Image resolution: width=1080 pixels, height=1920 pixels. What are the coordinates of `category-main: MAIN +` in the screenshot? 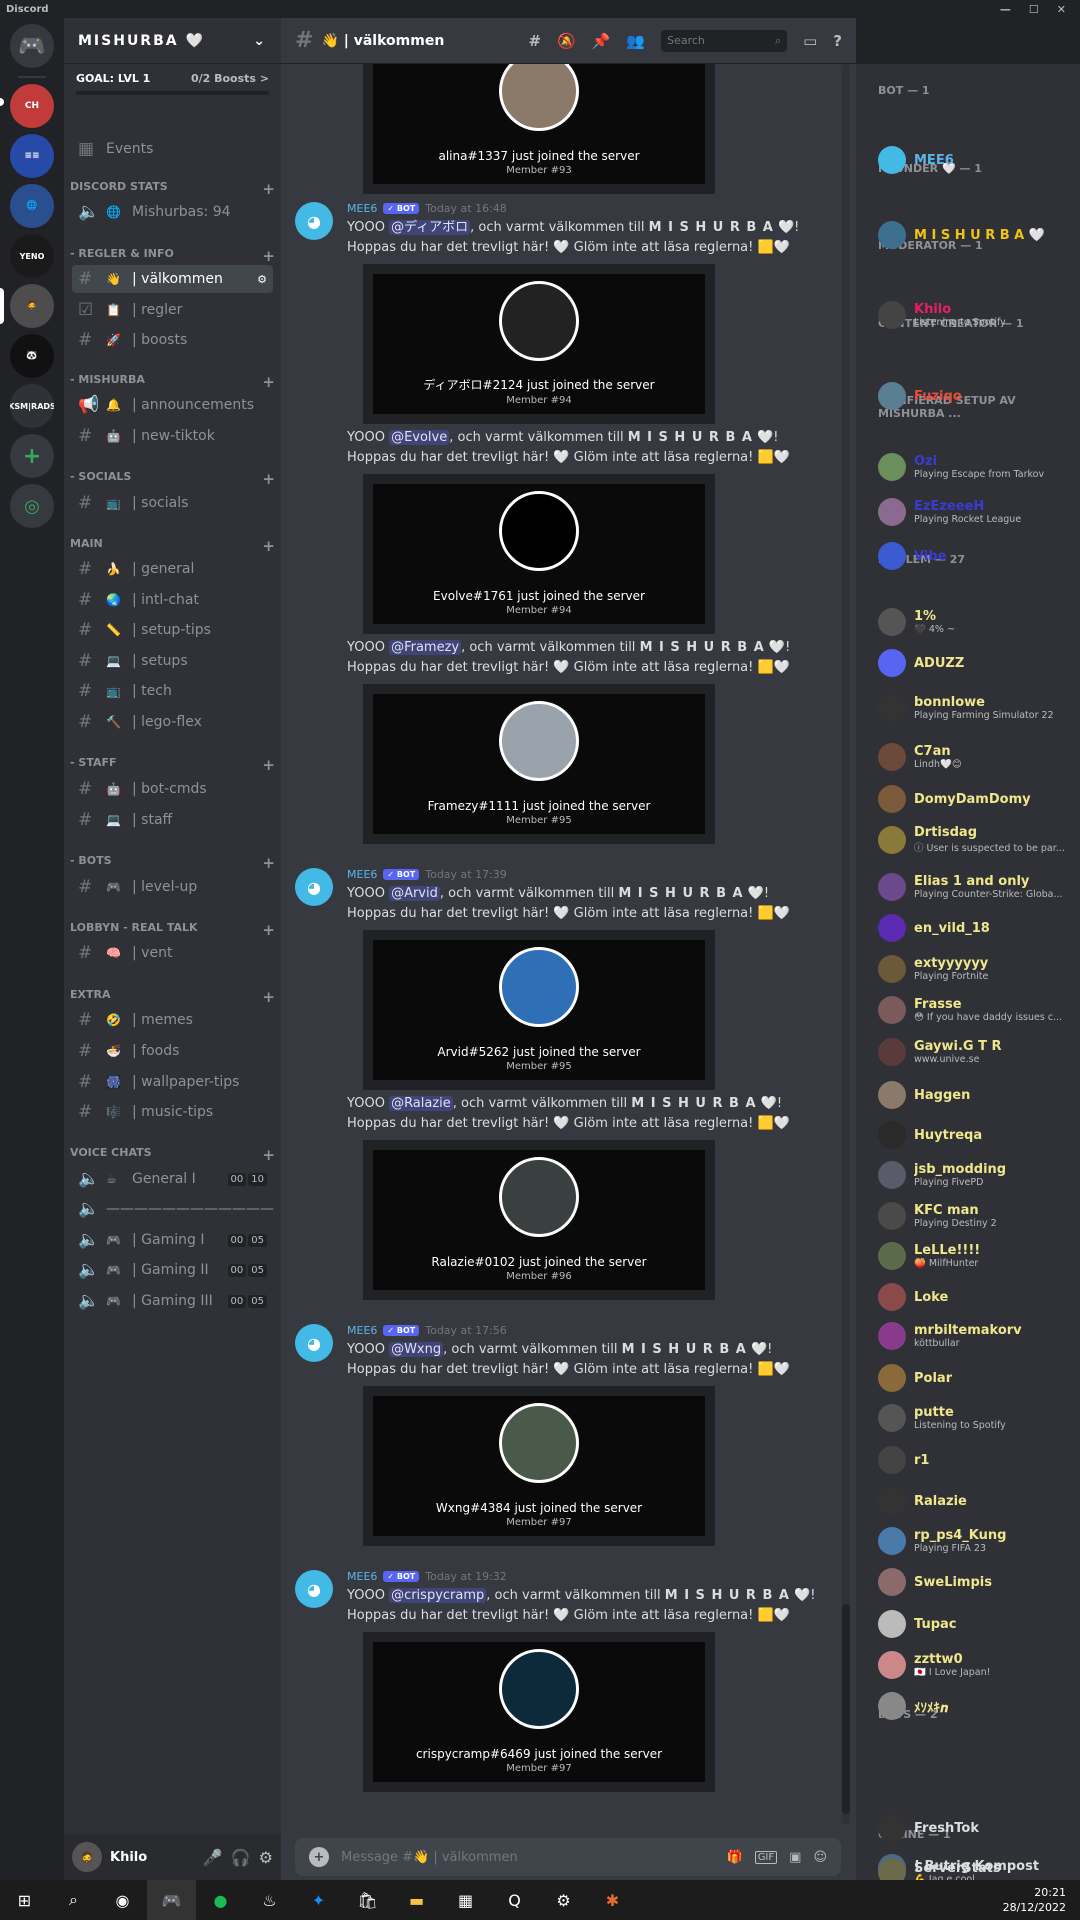 It's located at (172, 546).